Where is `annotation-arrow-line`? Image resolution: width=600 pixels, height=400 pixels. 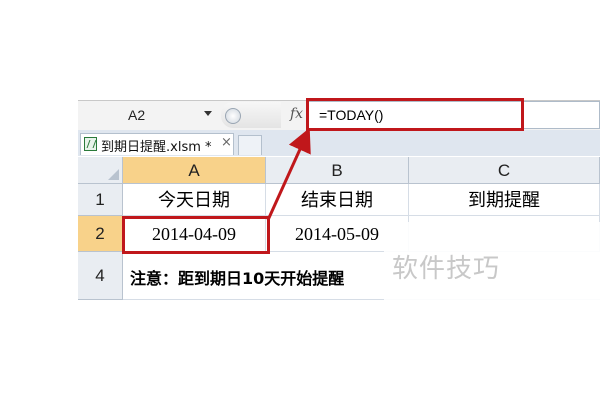
annotation-arrow-line is located at coordinates (288, 174).